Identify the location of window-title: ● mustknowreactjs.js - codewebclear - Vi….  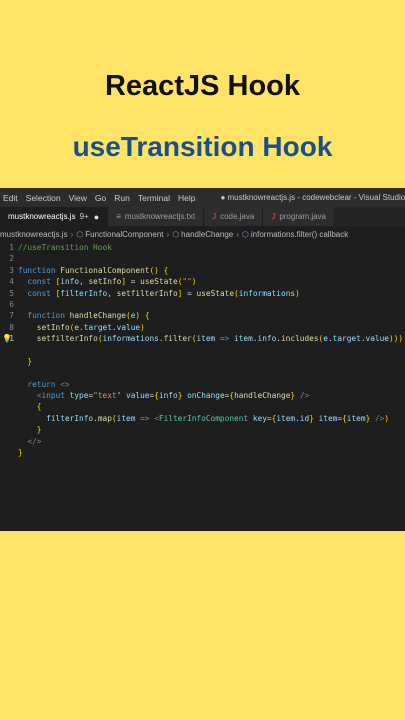
(312, 197).